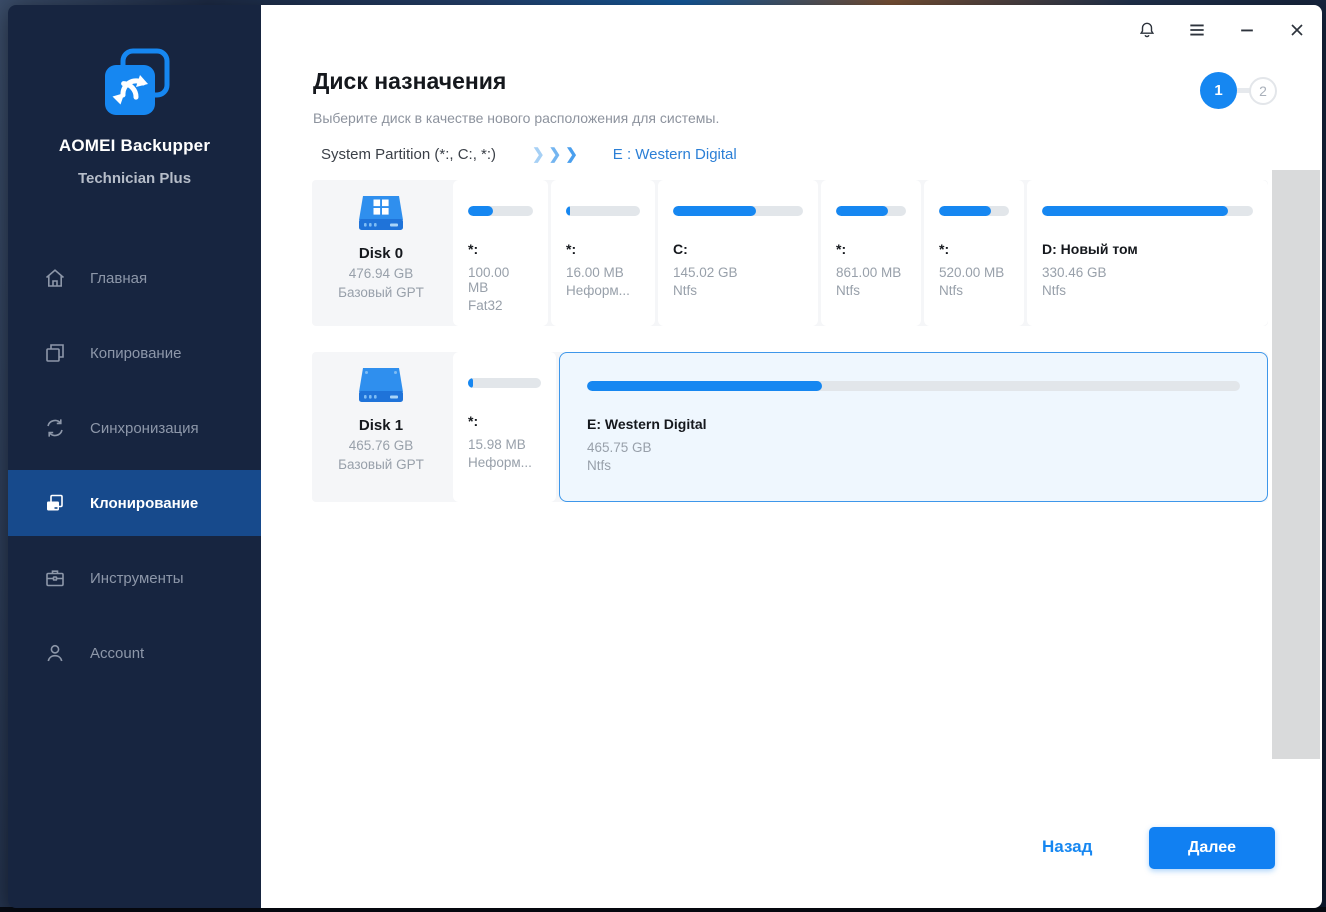 The height and width of the screenshot is (912, 1326). I want to click on partition-card-disk0-4: *: 520.00 MB Ntfs, so click(974, 253).